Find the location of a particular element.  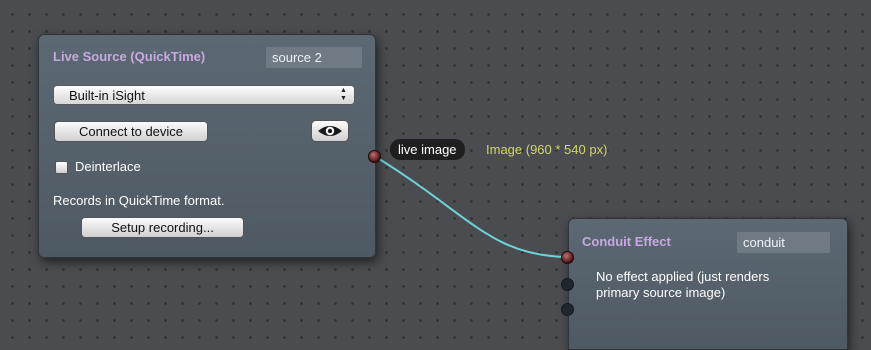

preview-button is located at coordinates (330, 131).